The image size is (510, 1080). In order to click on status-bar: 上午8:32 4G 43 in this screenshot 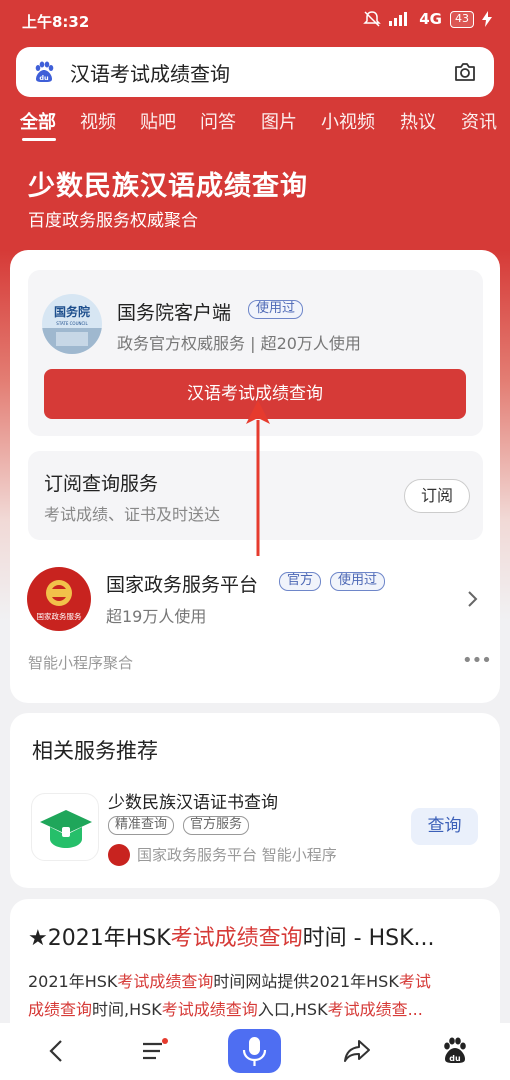, I will do `click(255, 21)`.